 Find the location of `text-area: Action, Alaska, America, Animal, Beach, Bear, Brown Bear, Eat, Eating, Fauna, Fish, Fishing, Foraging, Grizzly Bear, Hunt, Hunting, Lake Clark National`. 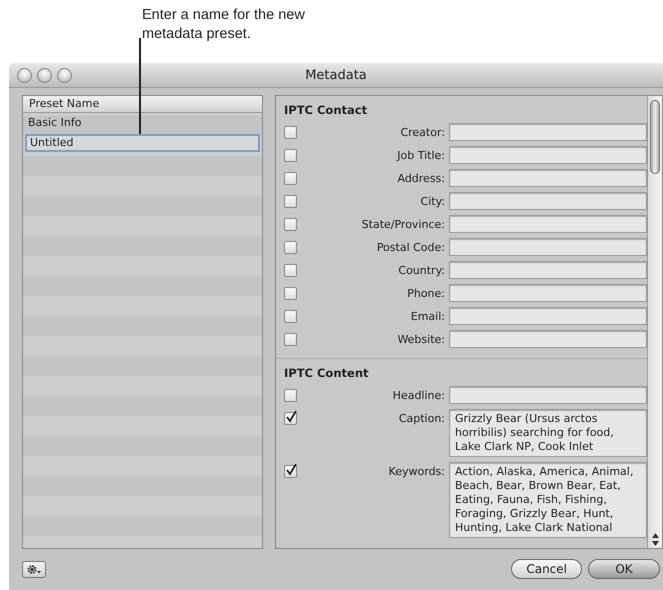

text-area: Action, Alaska, America, Animal, Beach, Bear, Brown Bear, Eat, Eating, Fauna, Fish, Fishing, Foraging, Grizzly Bear, Hunt, Hunting, Lake Clark National is located at coordinates (548, 500).